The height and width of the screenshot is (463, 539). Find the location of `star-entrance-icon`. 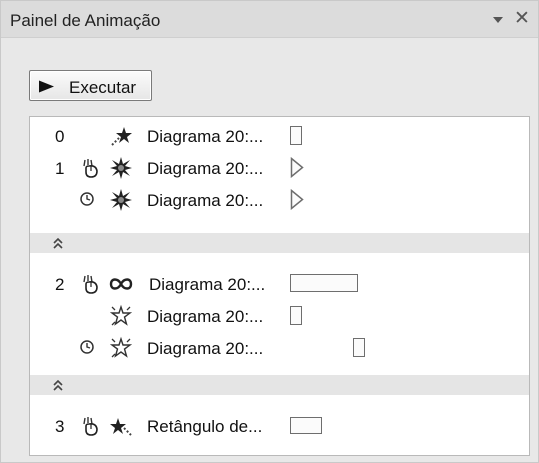

star-entrance-icon is located at coordinates (121, 136).